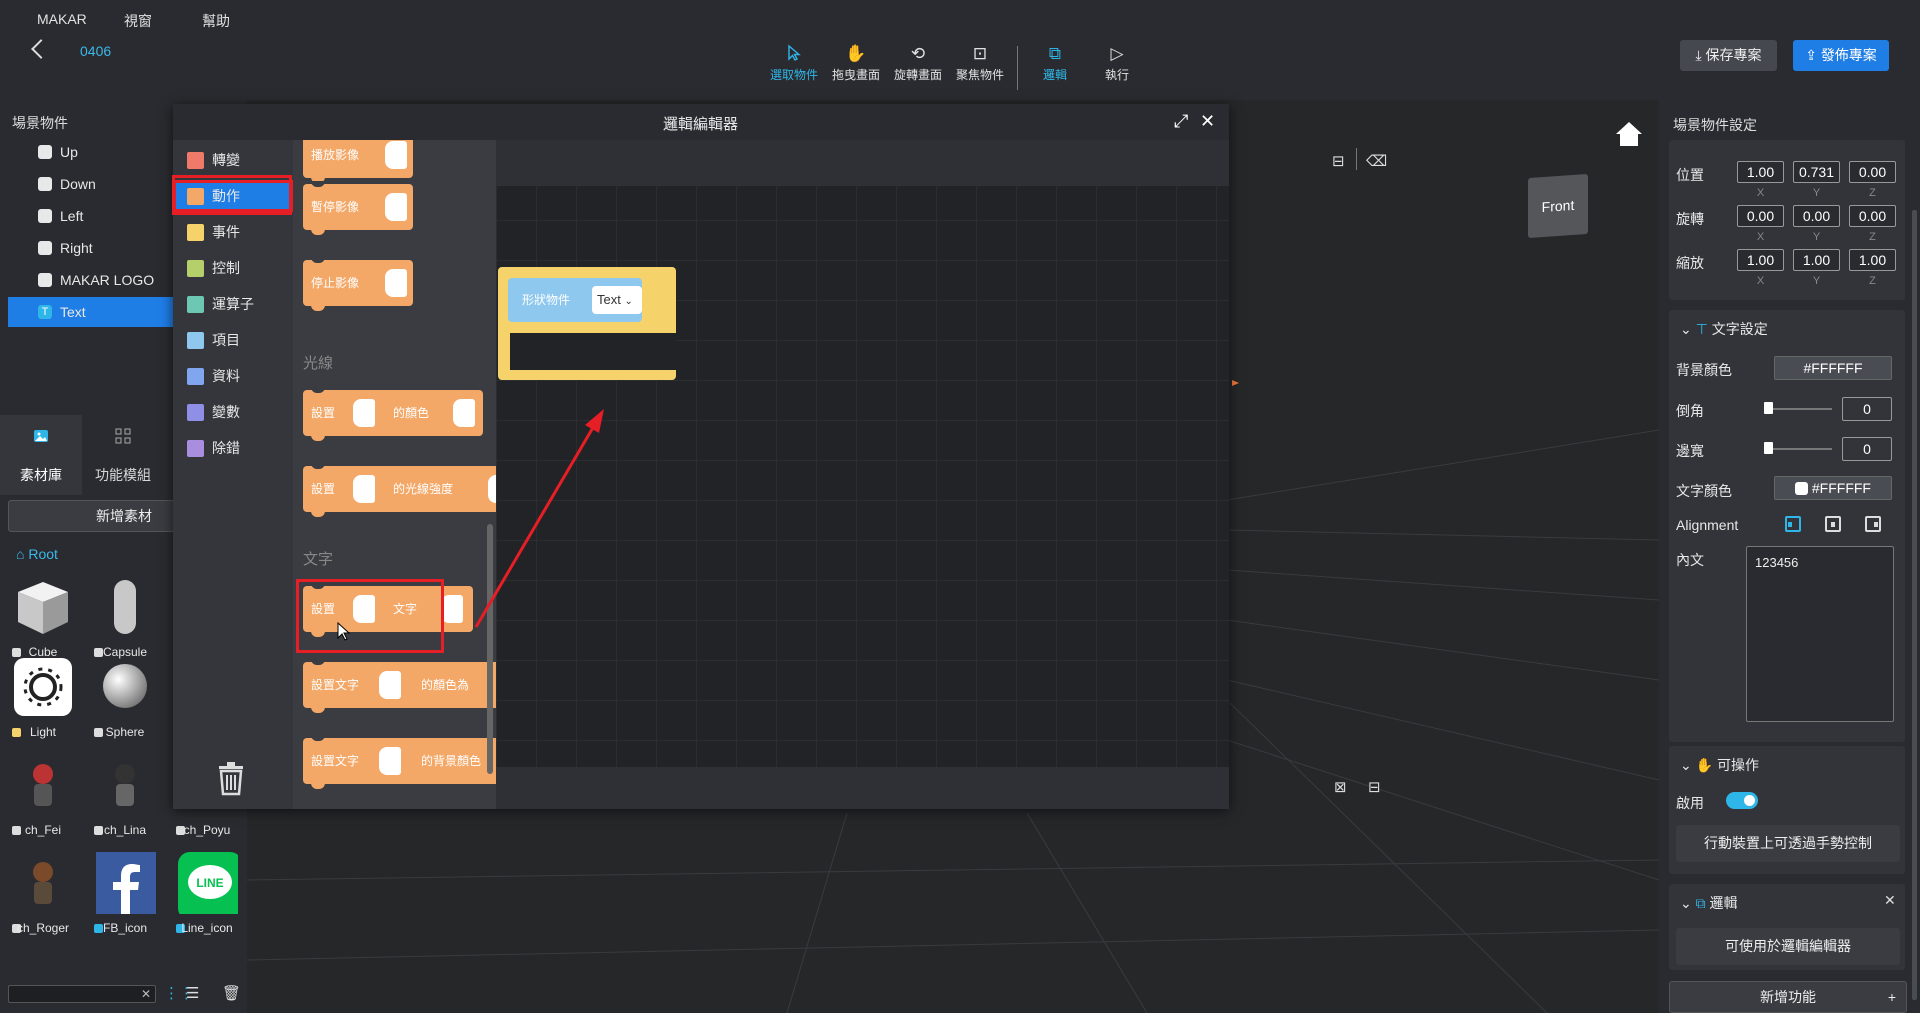 The image size is (1920, 1013). I want to click on trash-icon: 🗑, so click(231, 993).